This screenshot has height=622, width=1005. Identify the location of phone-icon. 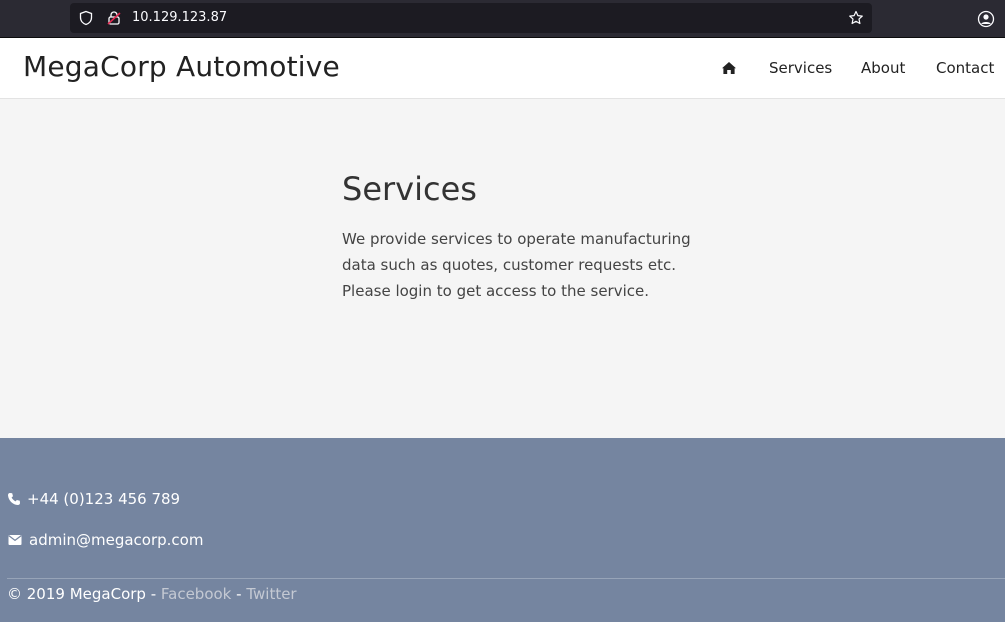
(14, 499).